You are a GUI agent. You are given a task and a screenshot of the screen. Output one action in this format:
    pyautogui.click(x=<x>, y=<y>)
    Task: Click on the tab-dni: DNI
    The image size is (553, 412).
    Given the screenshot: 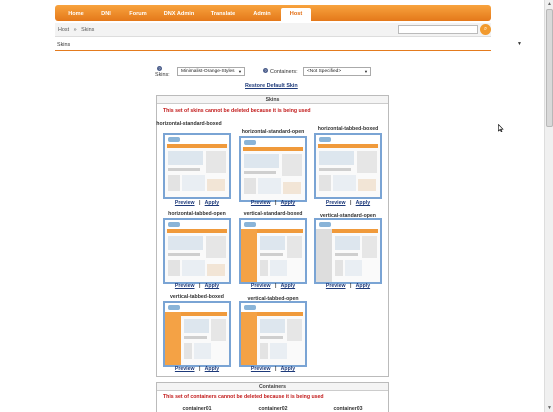 What is the action you would take?
    pyautogui.click(x=106, y=15)
    